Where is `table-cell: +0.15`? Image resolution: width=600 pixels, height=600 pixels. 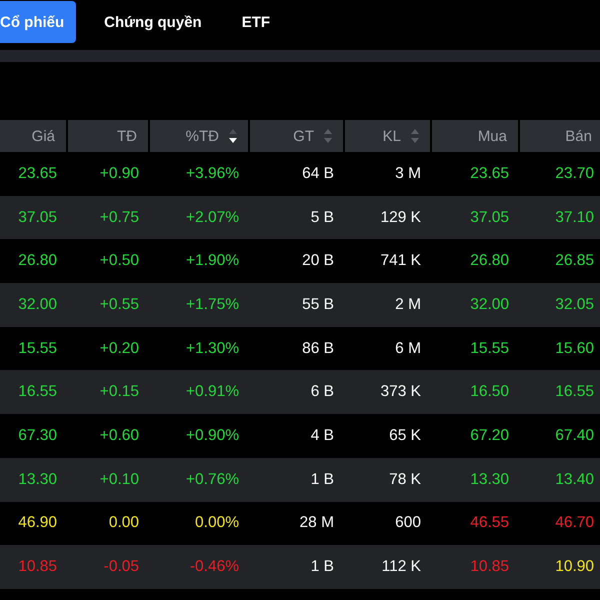 table-cell: +0.15 is located at coordinates (119, 392).